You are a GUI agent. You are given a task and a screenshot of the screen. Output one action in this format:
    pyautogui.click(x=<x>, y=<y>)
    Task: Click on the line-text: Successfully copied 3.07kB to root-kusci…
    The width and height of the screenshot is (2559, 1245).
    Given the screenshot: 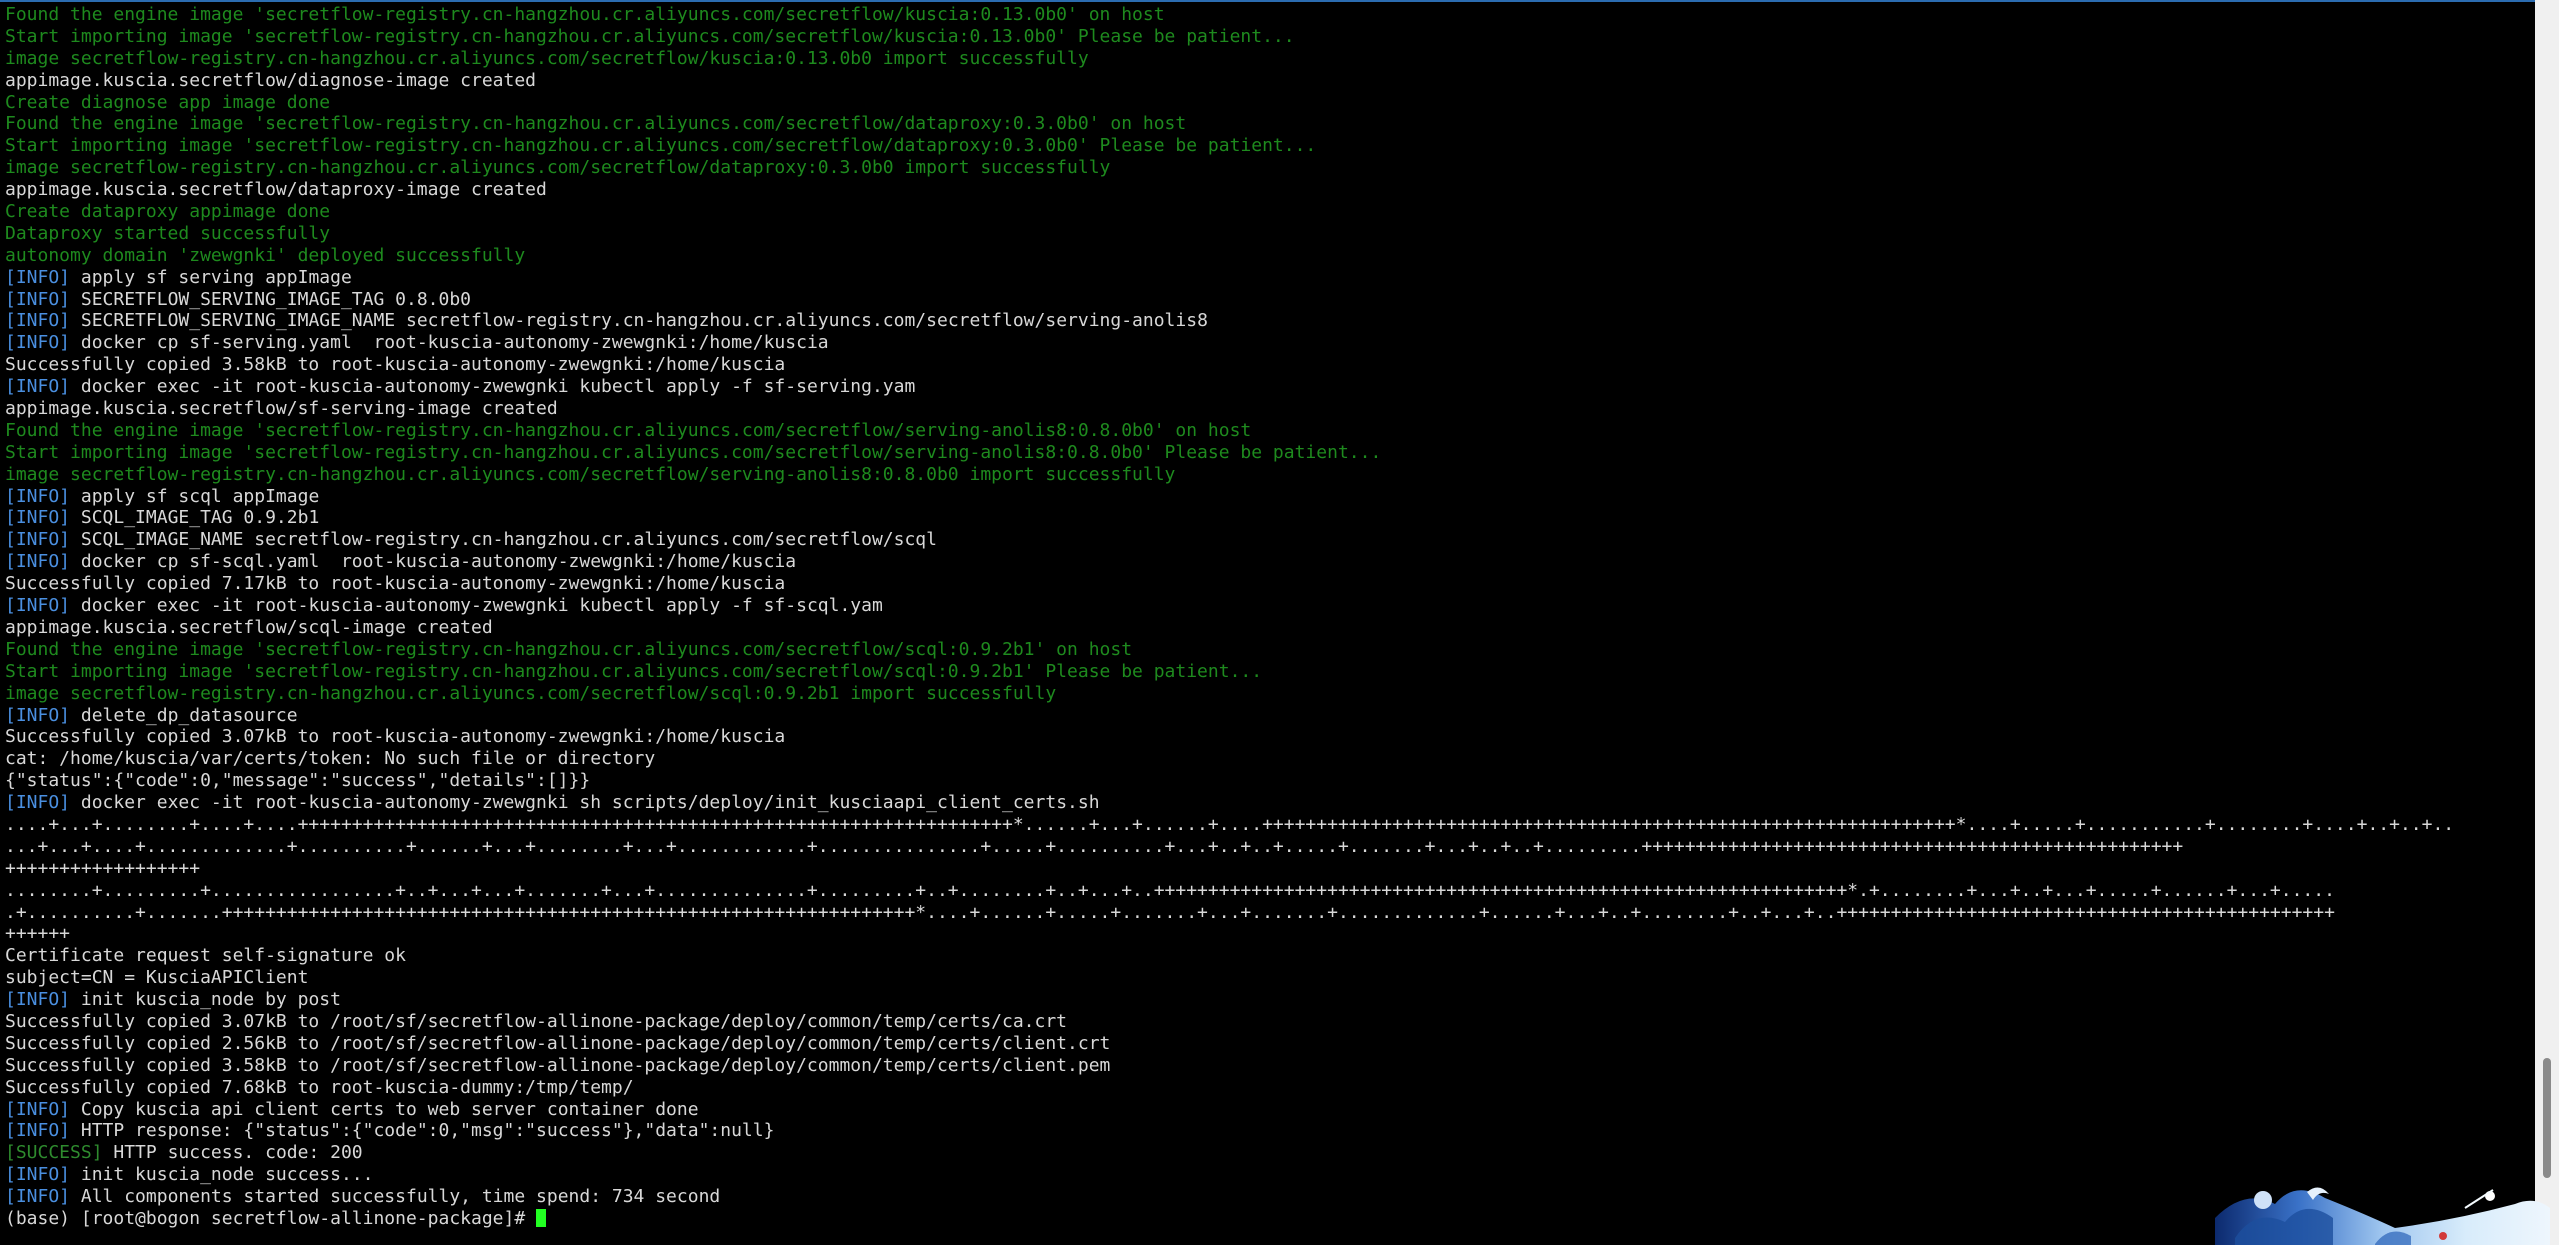 What is the action you would take?
    pyautogui.click(x=395, y=737)
    